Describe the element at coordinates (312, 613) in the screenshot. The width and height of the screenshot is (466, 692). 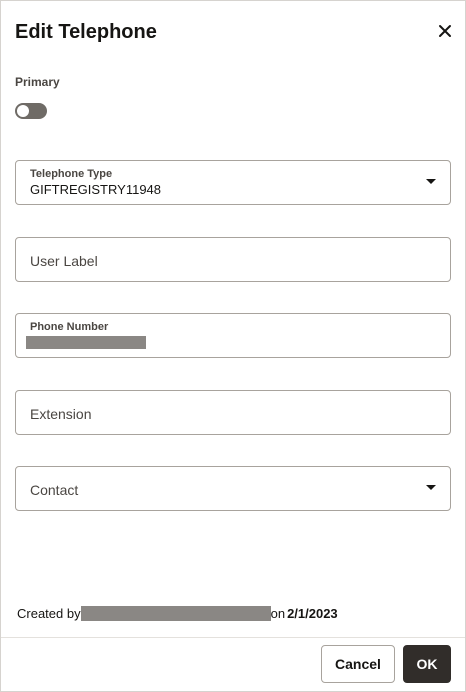
I see `created-date: 2/1/2023` at that location.